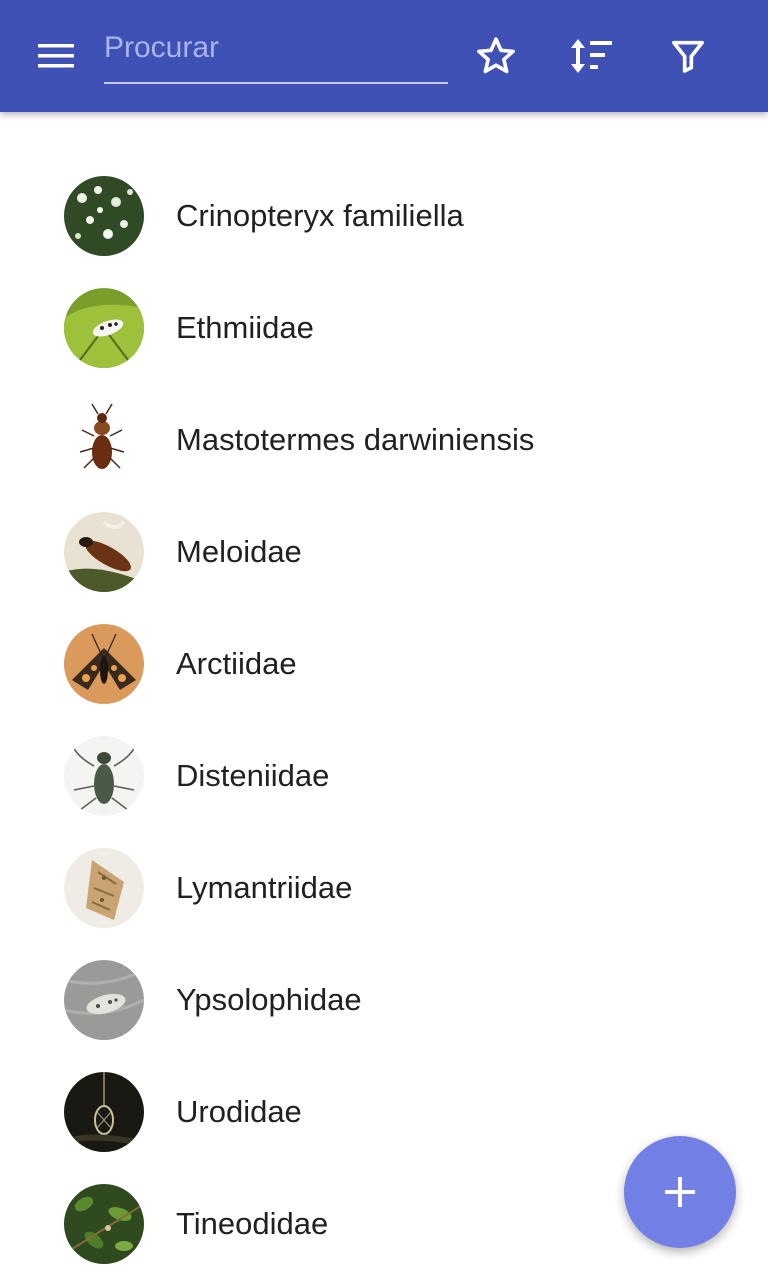  Describe the element at coordinates (384, 1000) in the screenshot. I see `list-item: Ypsolophidae` at that location.